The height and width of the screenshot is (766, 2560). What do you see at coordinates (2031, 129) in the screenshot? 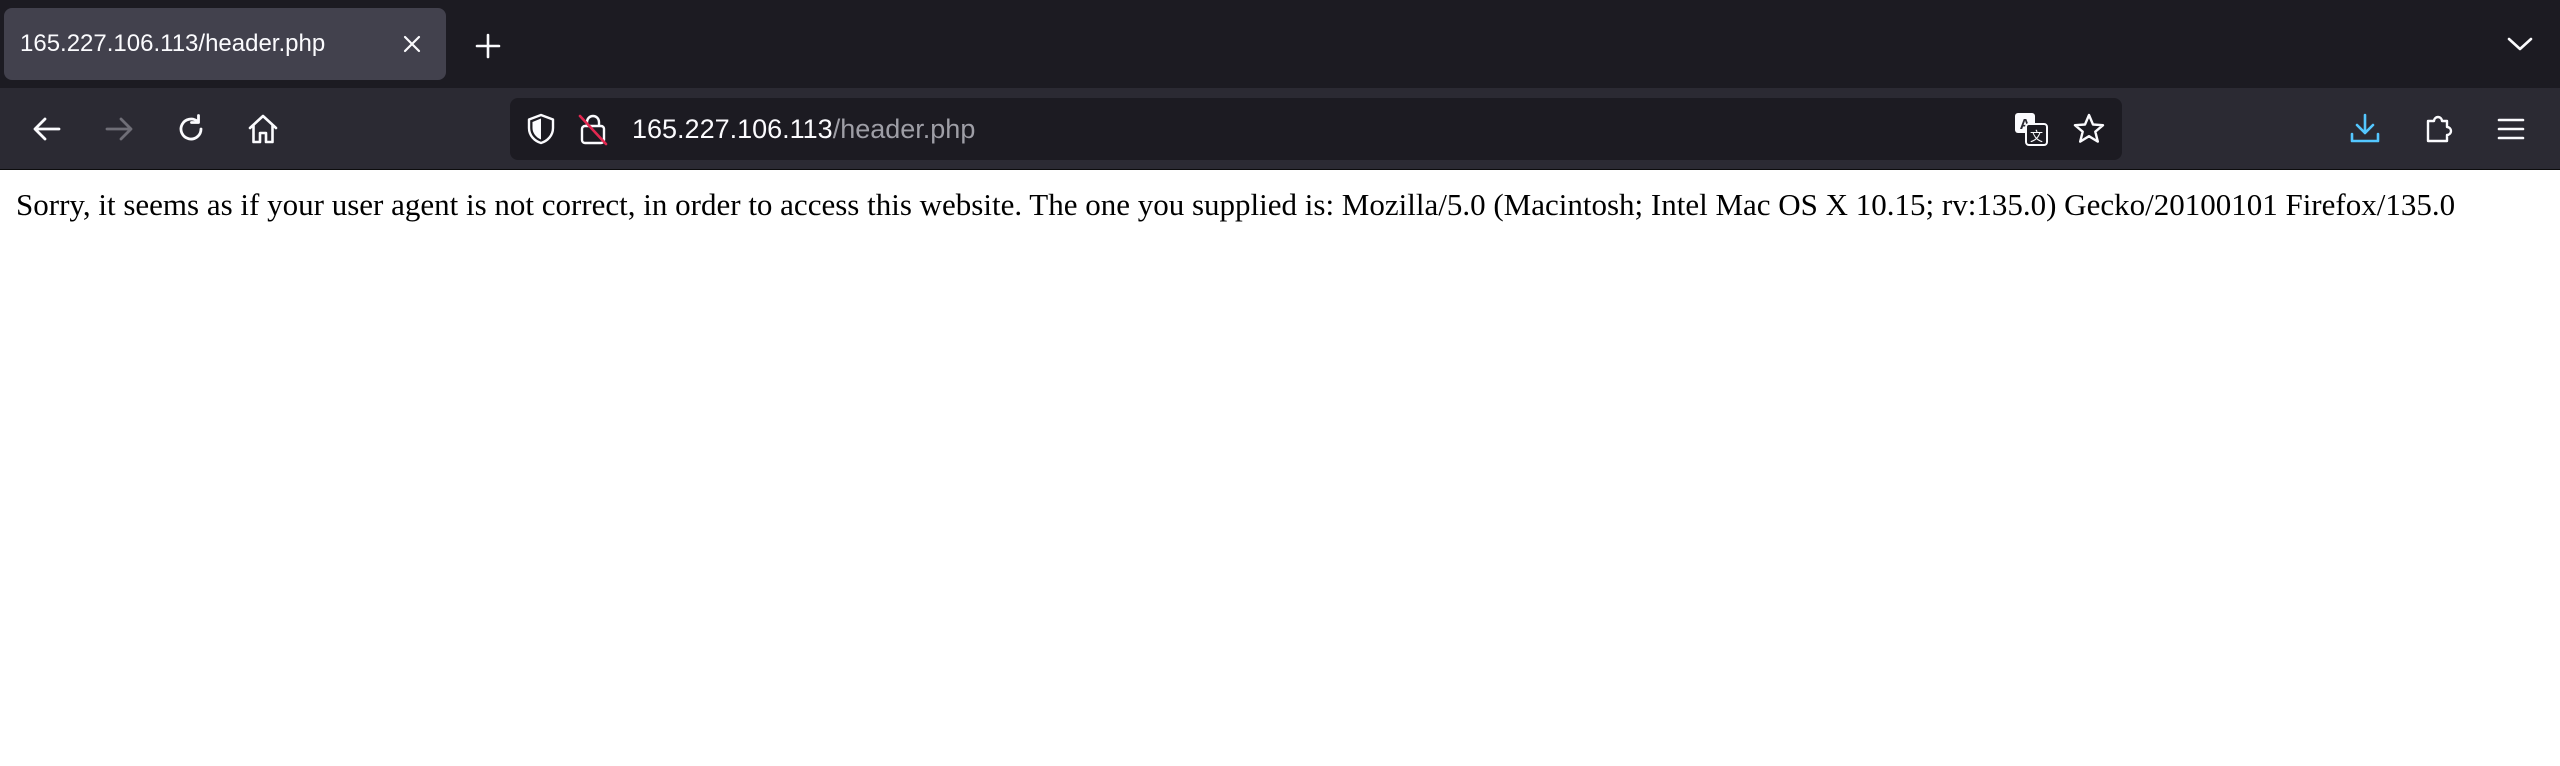
I see `translate-icon: A 文` at bounding box center [2031, 129].